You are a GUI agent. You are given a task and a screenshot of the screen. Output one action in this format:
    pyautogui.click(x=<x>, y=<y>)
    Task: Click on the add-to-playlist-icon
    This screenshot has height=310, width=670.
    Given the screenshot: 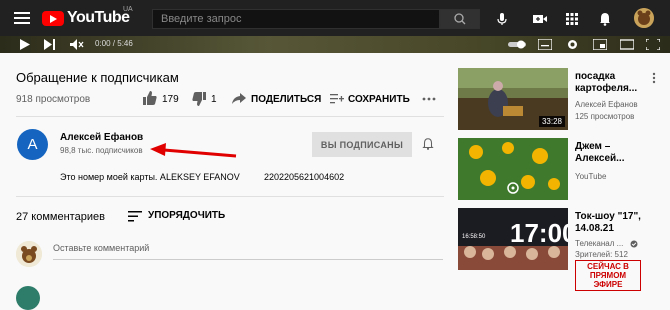 What is the action you would take?
    pyautogui.click(x=337, y=98)
    